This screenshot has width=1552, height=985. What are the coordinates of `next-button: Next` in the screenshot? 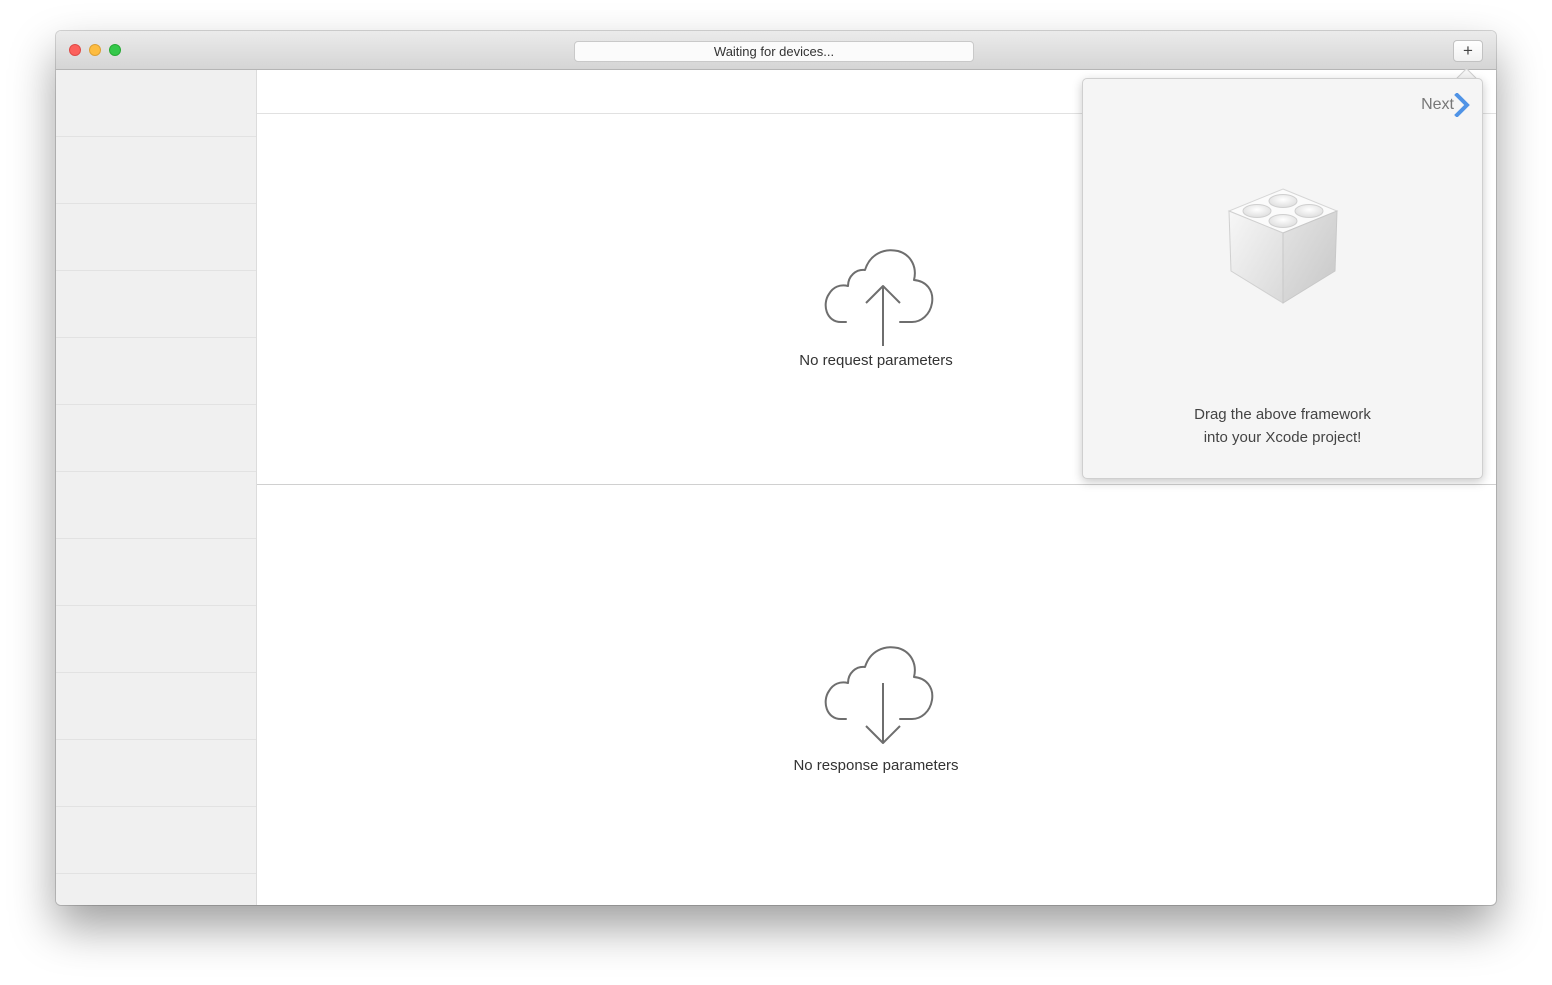 It's located at (1445, 105).